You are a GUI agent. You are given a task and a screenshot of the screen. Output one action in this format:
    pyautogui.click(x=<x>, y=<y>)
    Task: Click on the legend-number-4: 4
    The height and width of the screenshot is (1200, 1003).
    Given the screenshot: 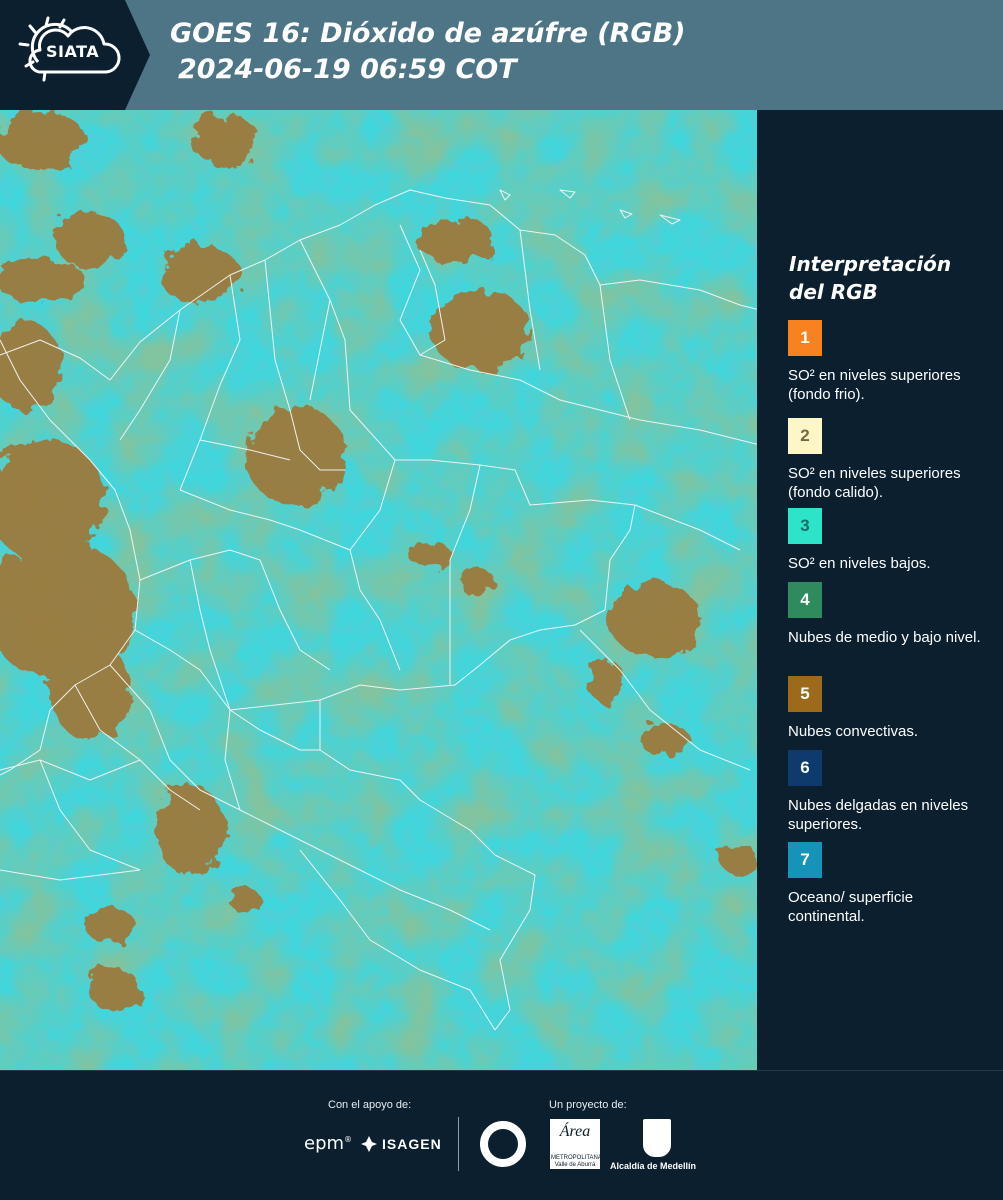 What is the action you would take?
    pyautogui.click(x=805, y=599)
    